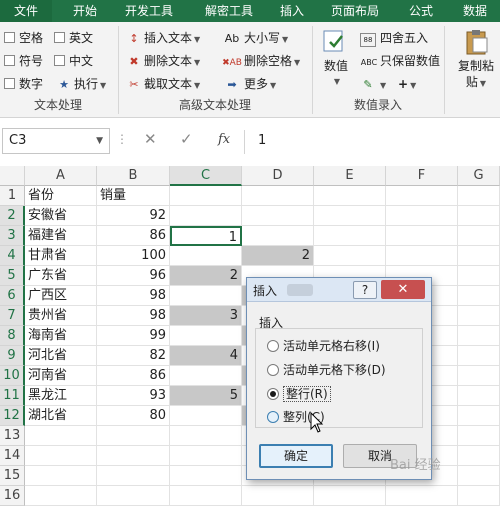  Describe the element at coordinates (163, 38) in the screenshot. I see `insert-text-button: ↕ 插入文本 ▼` at that location.